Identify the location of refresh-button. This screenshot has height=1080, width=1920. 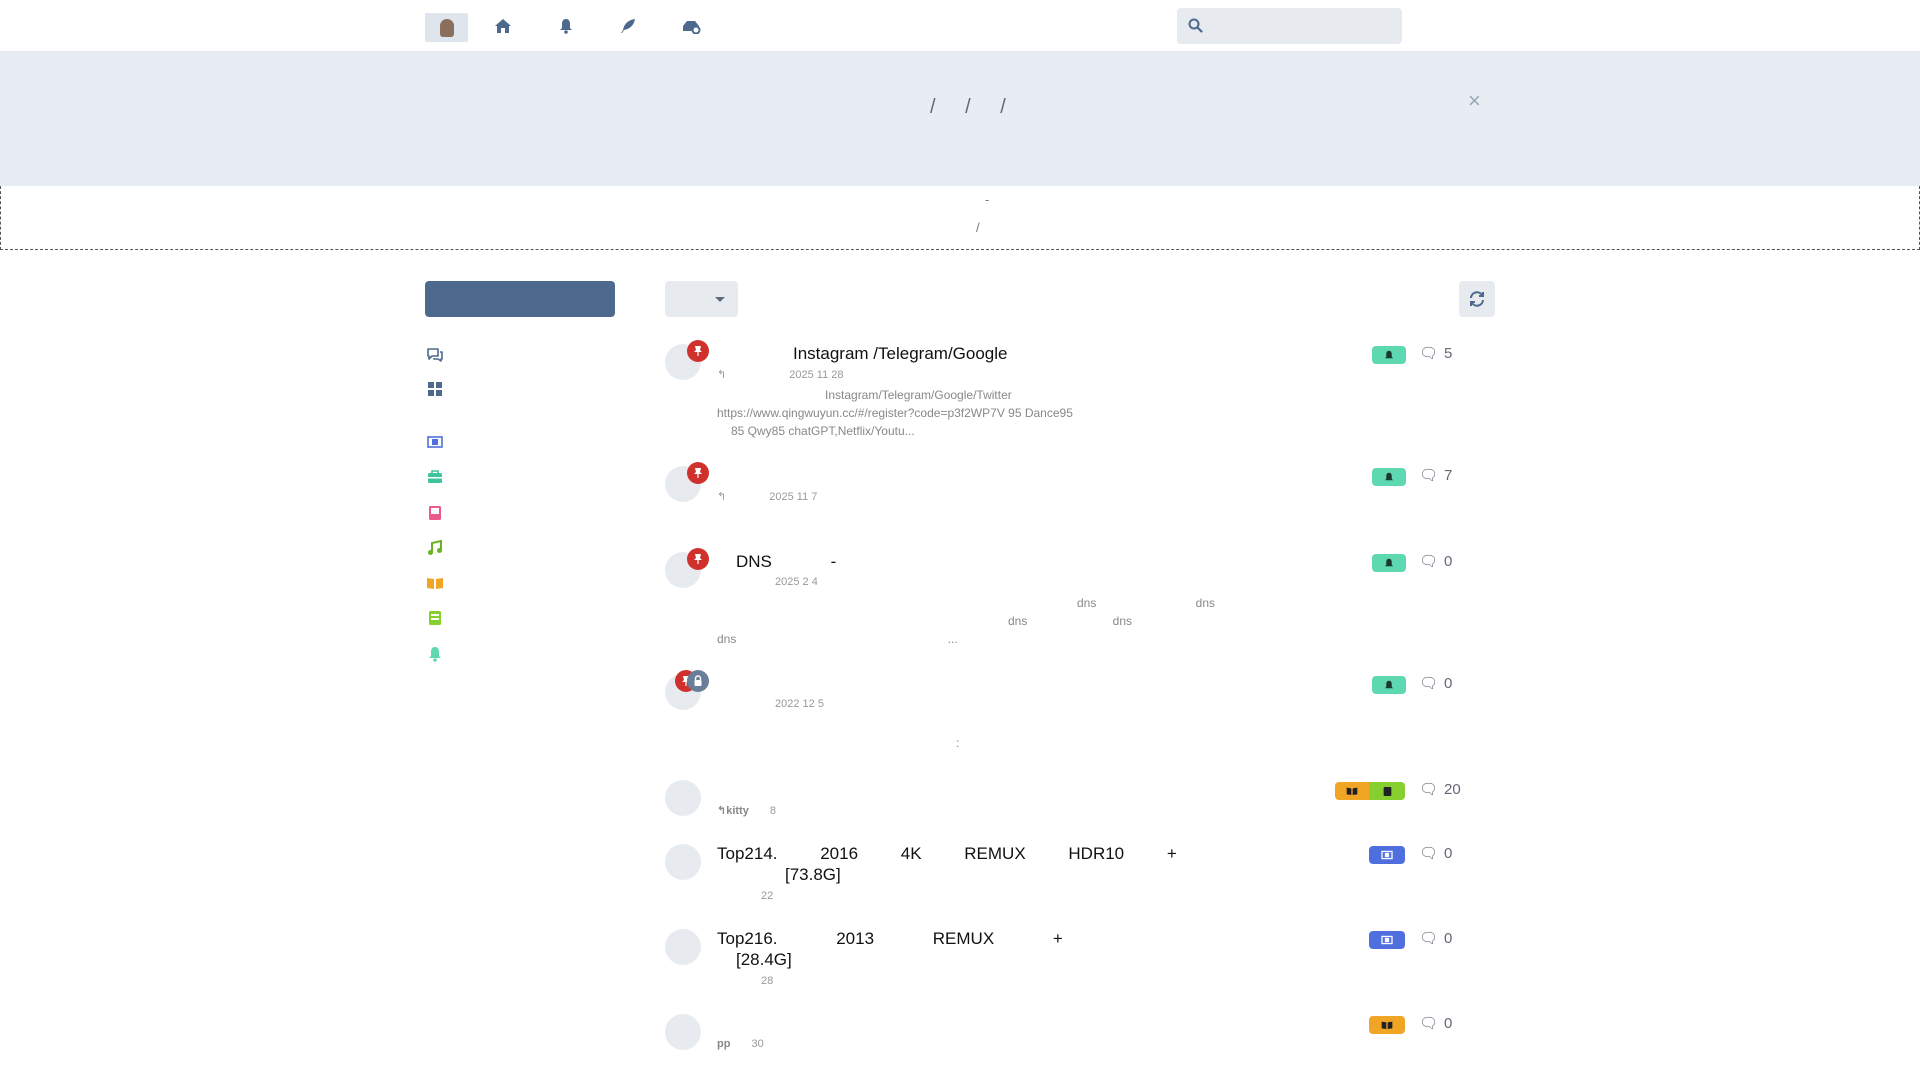
(1477, 299).